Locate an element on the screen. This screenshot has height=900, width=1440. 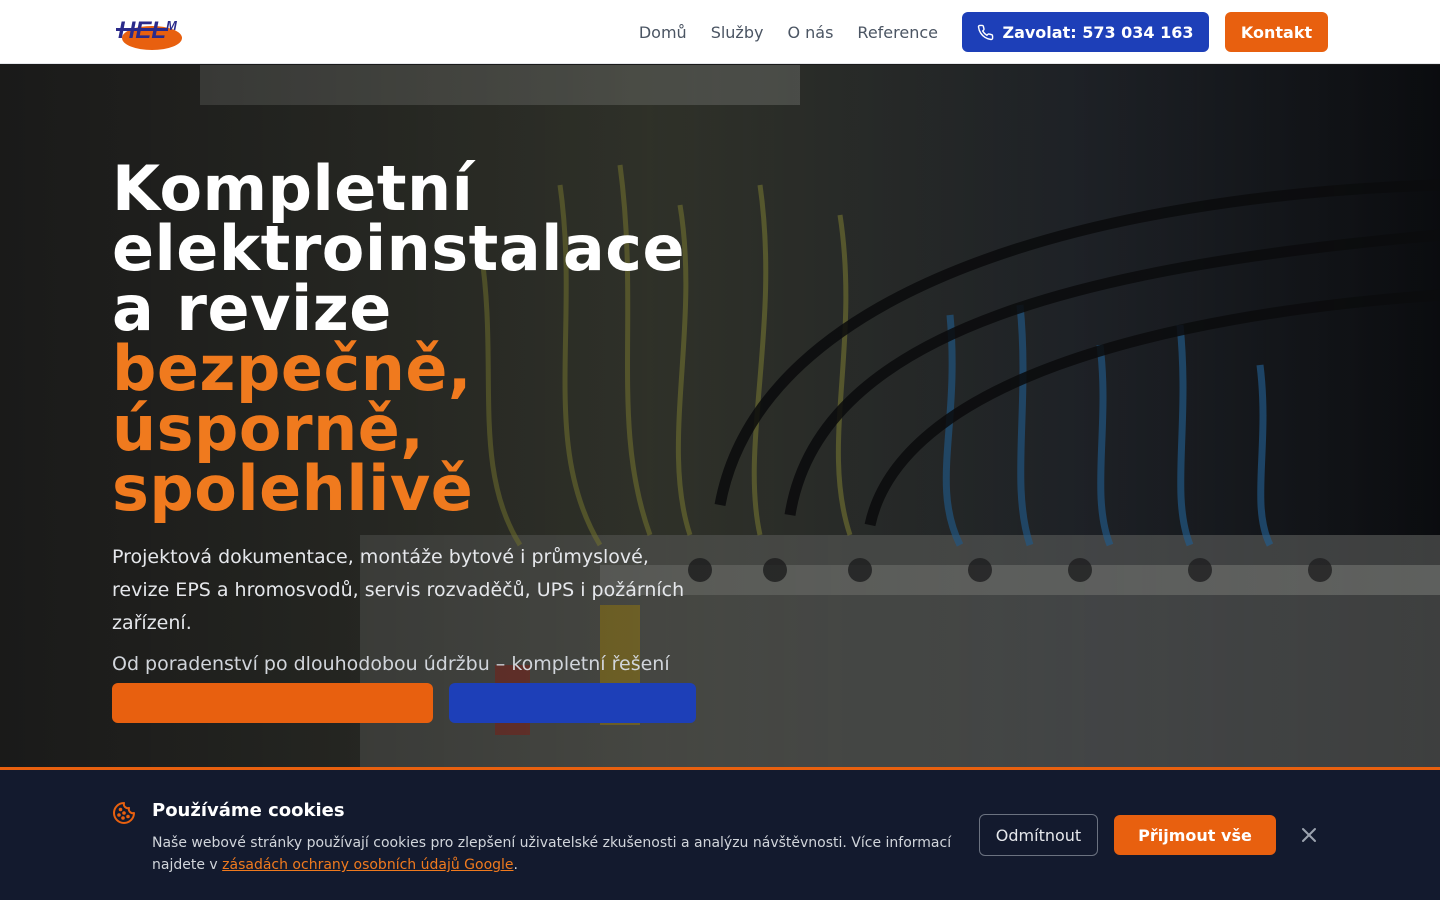
nav-home: Domů is located at coordinates (663, 32).